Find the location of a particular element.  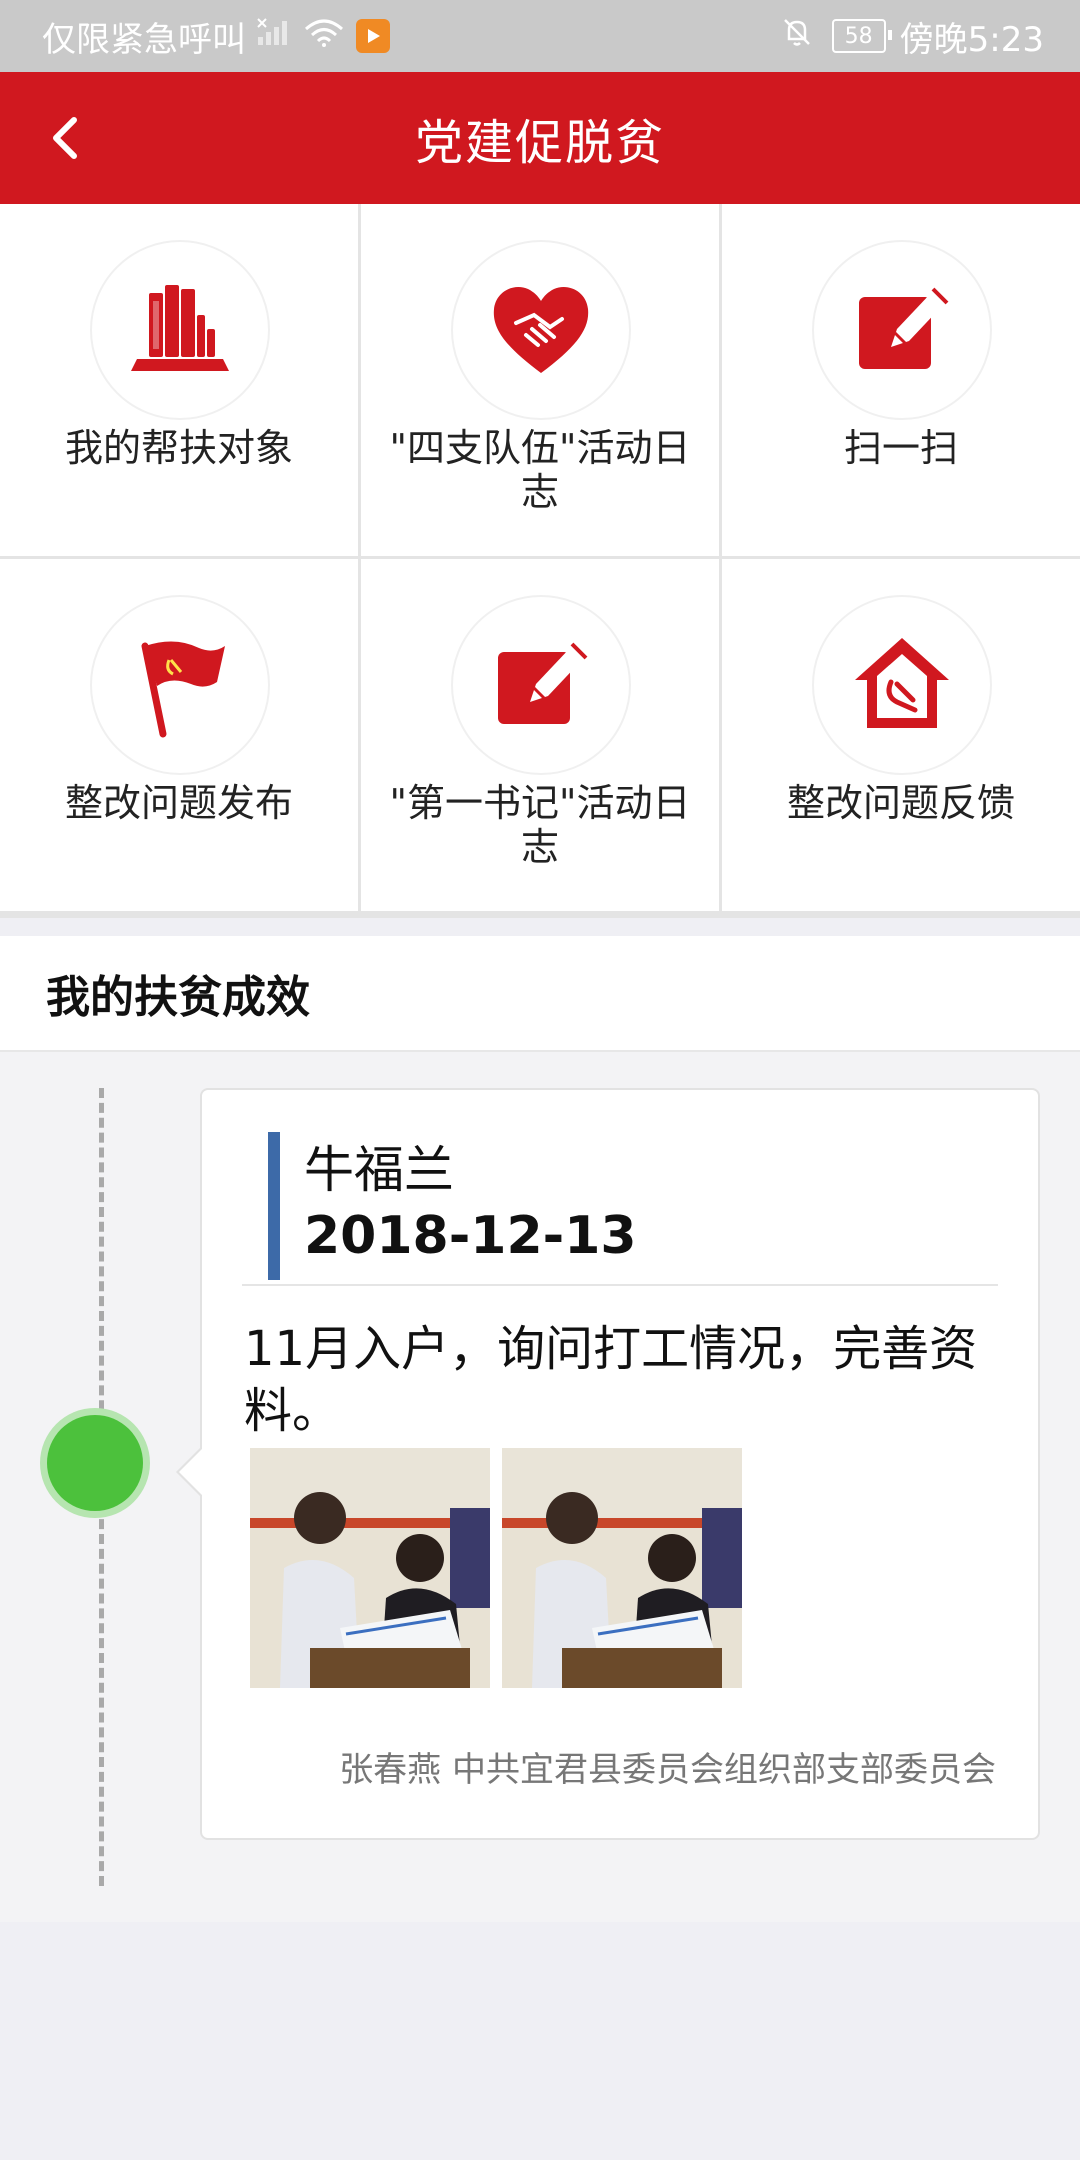

signal-icon is located at coordinates (274, 36).